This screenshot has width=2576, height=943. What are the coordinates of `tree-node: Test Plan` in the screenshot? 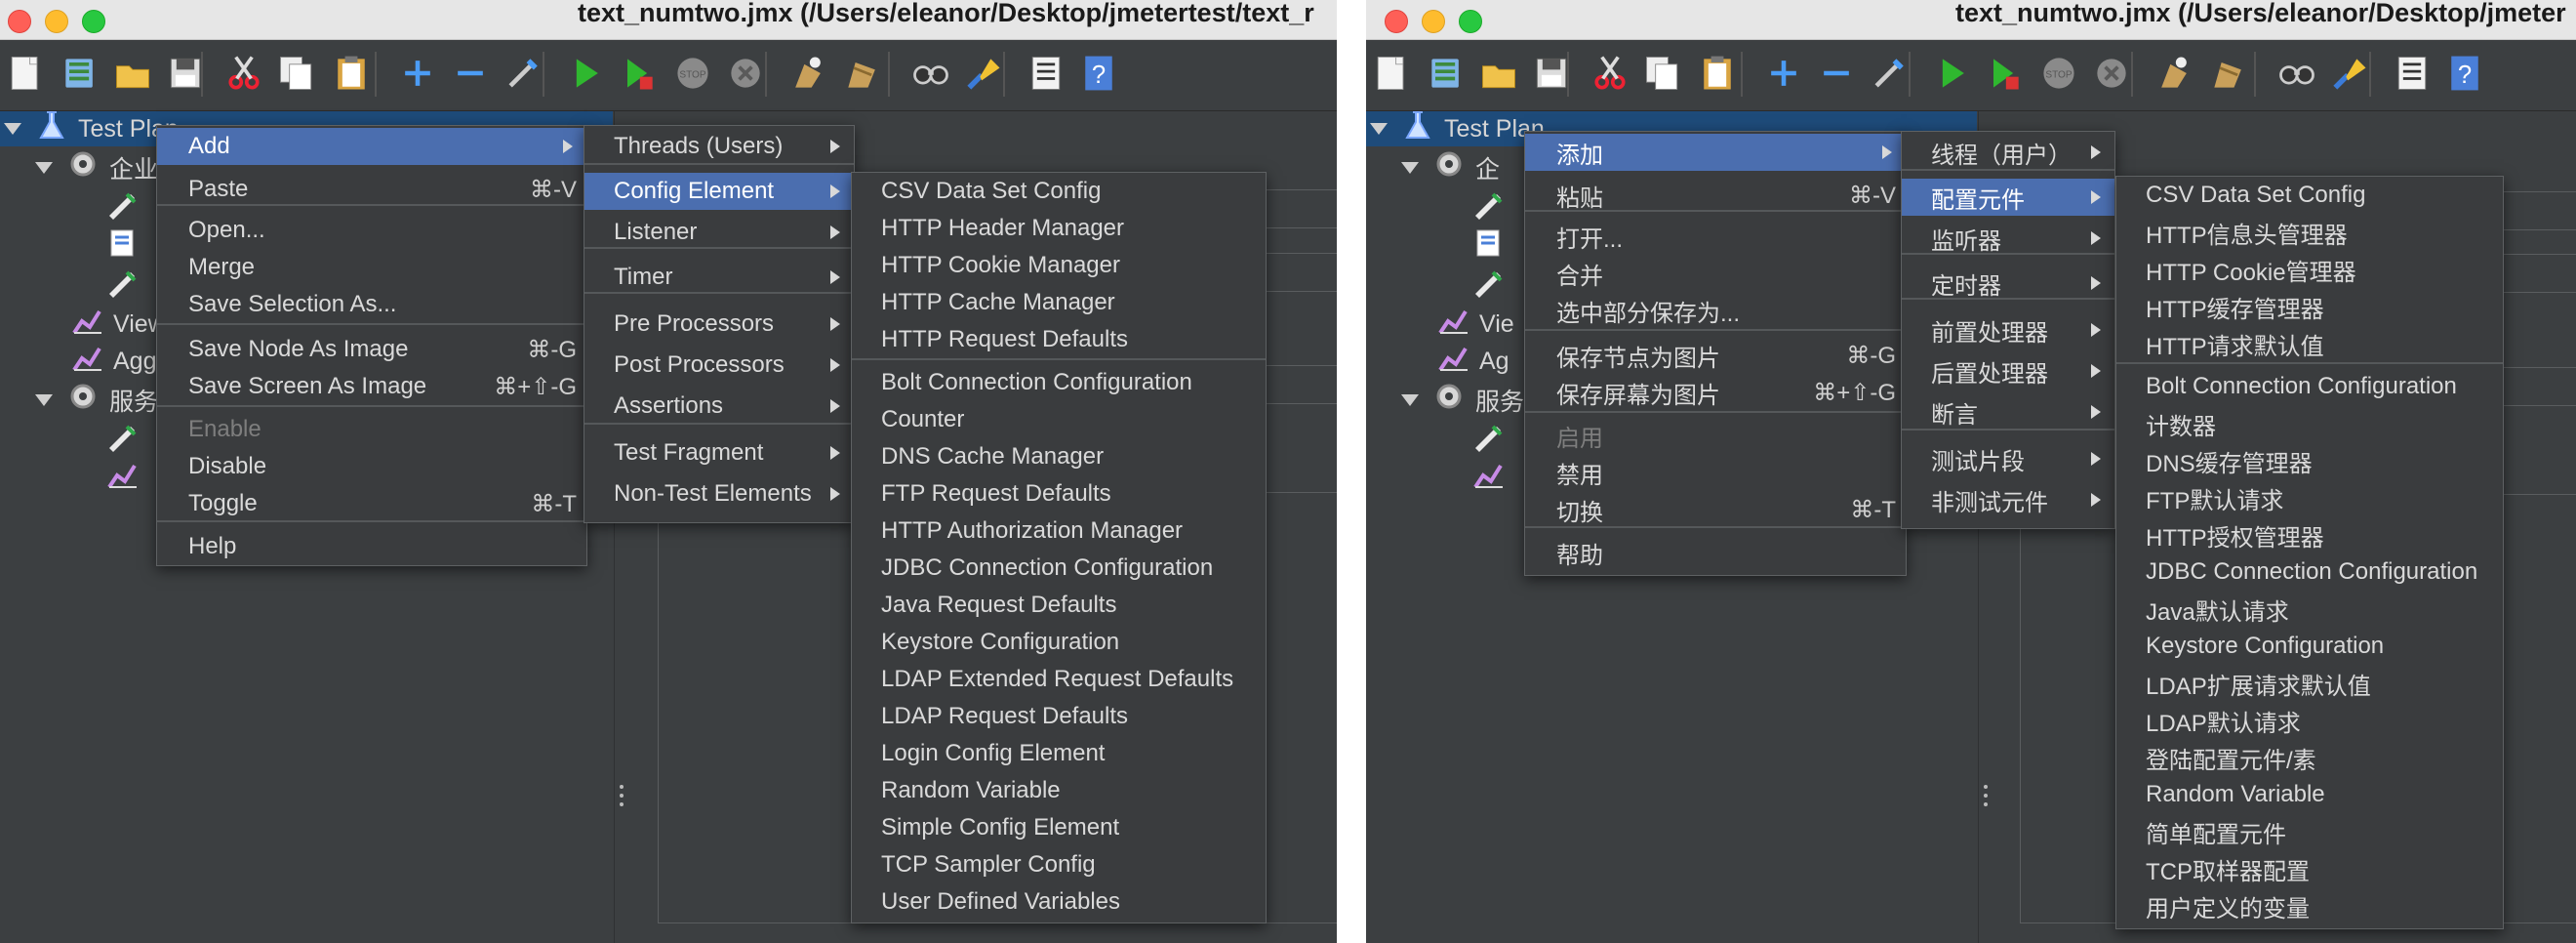 It's located at (91, 128).